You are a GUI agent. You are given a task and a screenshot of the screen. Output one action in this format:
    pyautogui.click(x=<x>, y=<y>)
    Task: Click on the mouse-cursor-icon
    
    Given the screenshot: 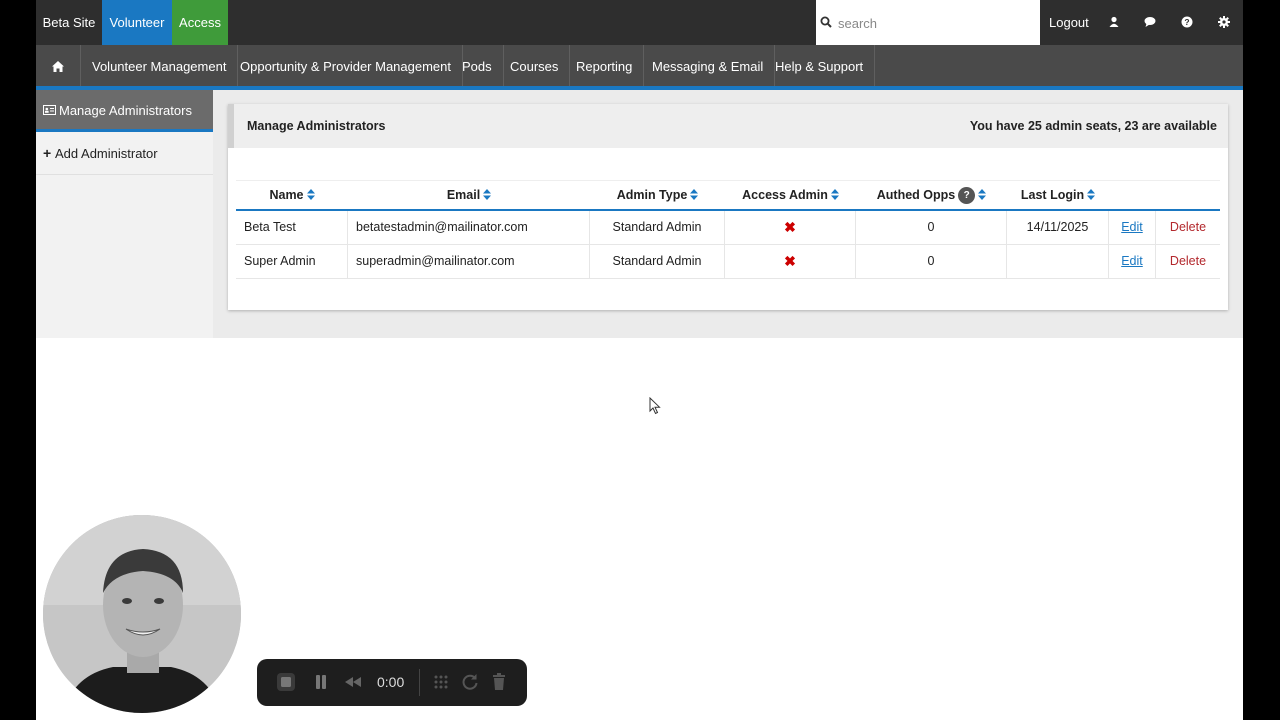 What is the action you would take?
    pyautogui.click(x=655, y=406)
    